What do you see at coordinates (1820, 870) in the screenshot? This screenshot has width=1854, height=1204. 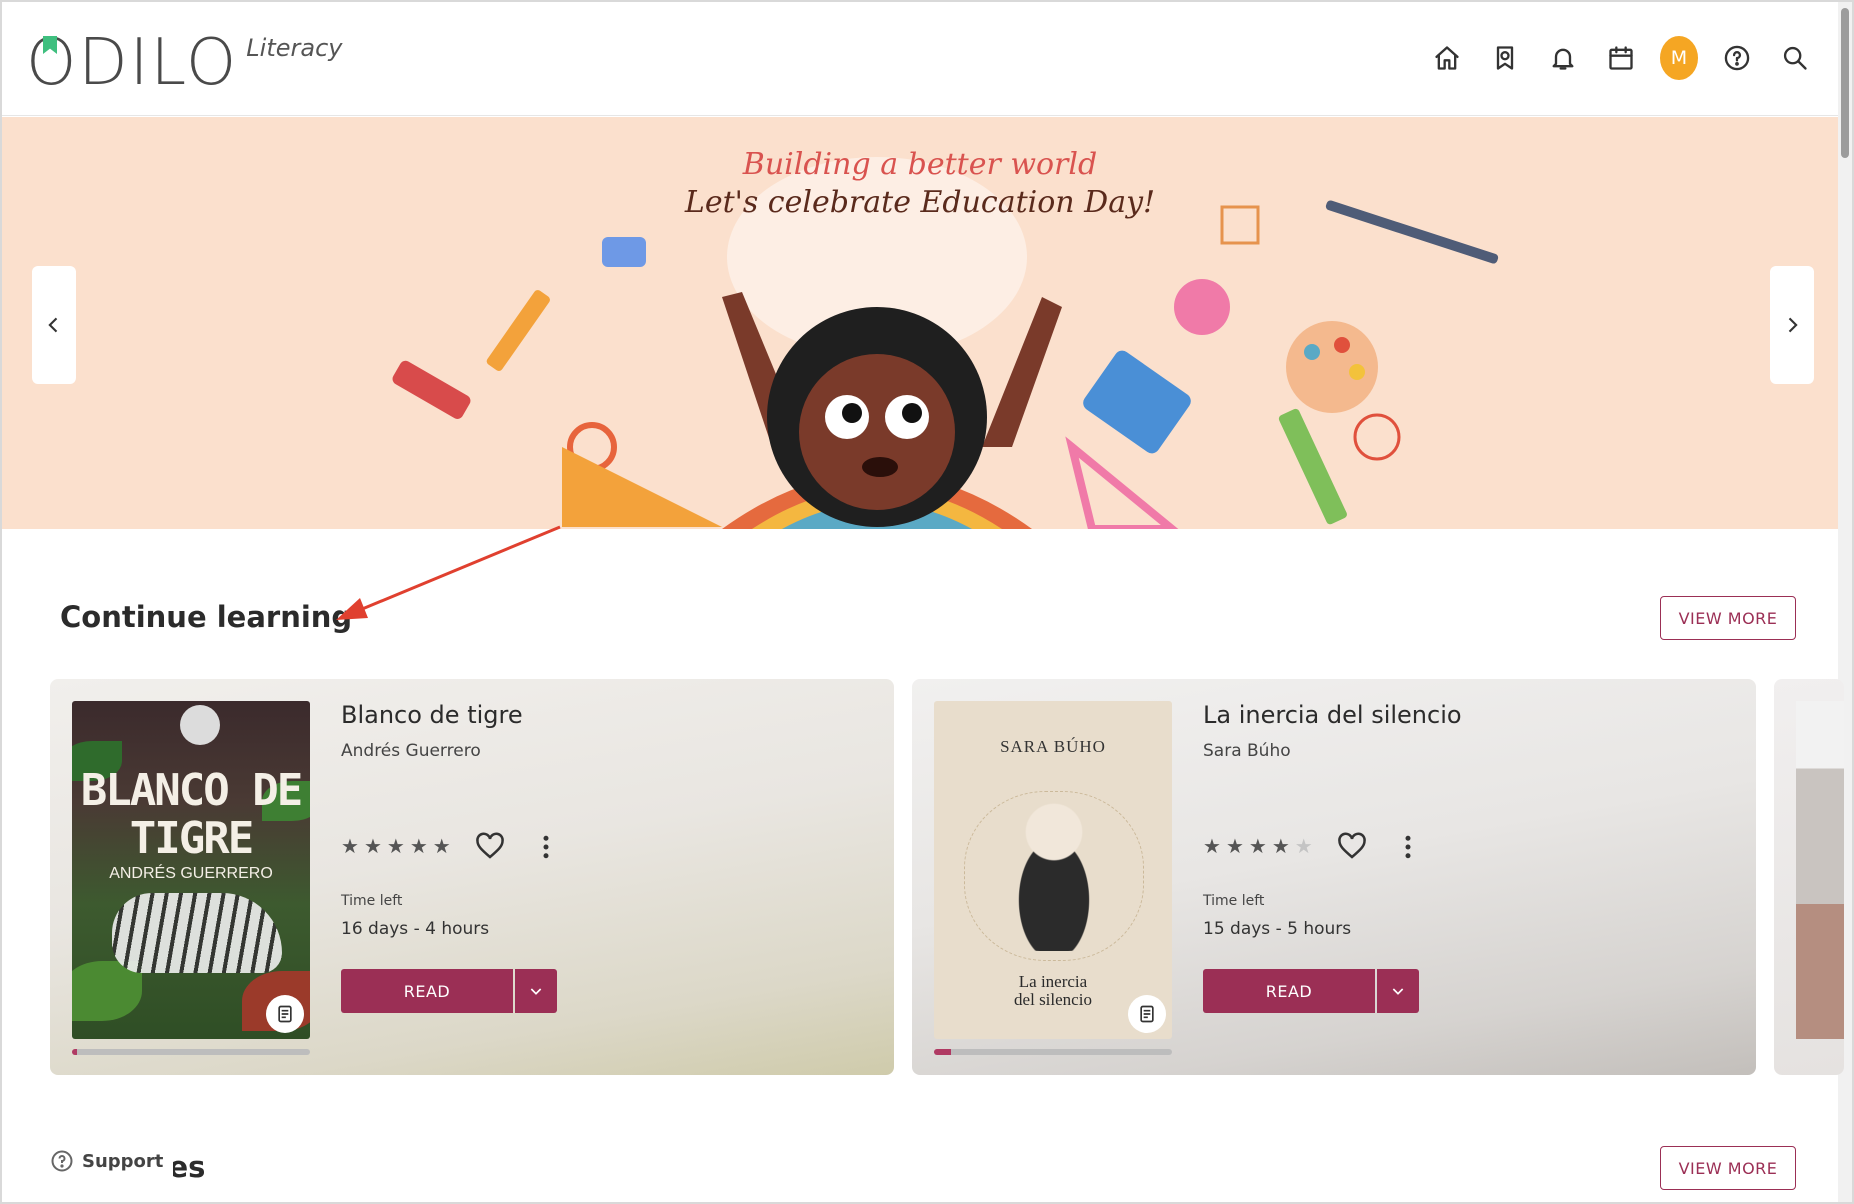 I see `book-cover-partial` at bounding box center [1820, 870].